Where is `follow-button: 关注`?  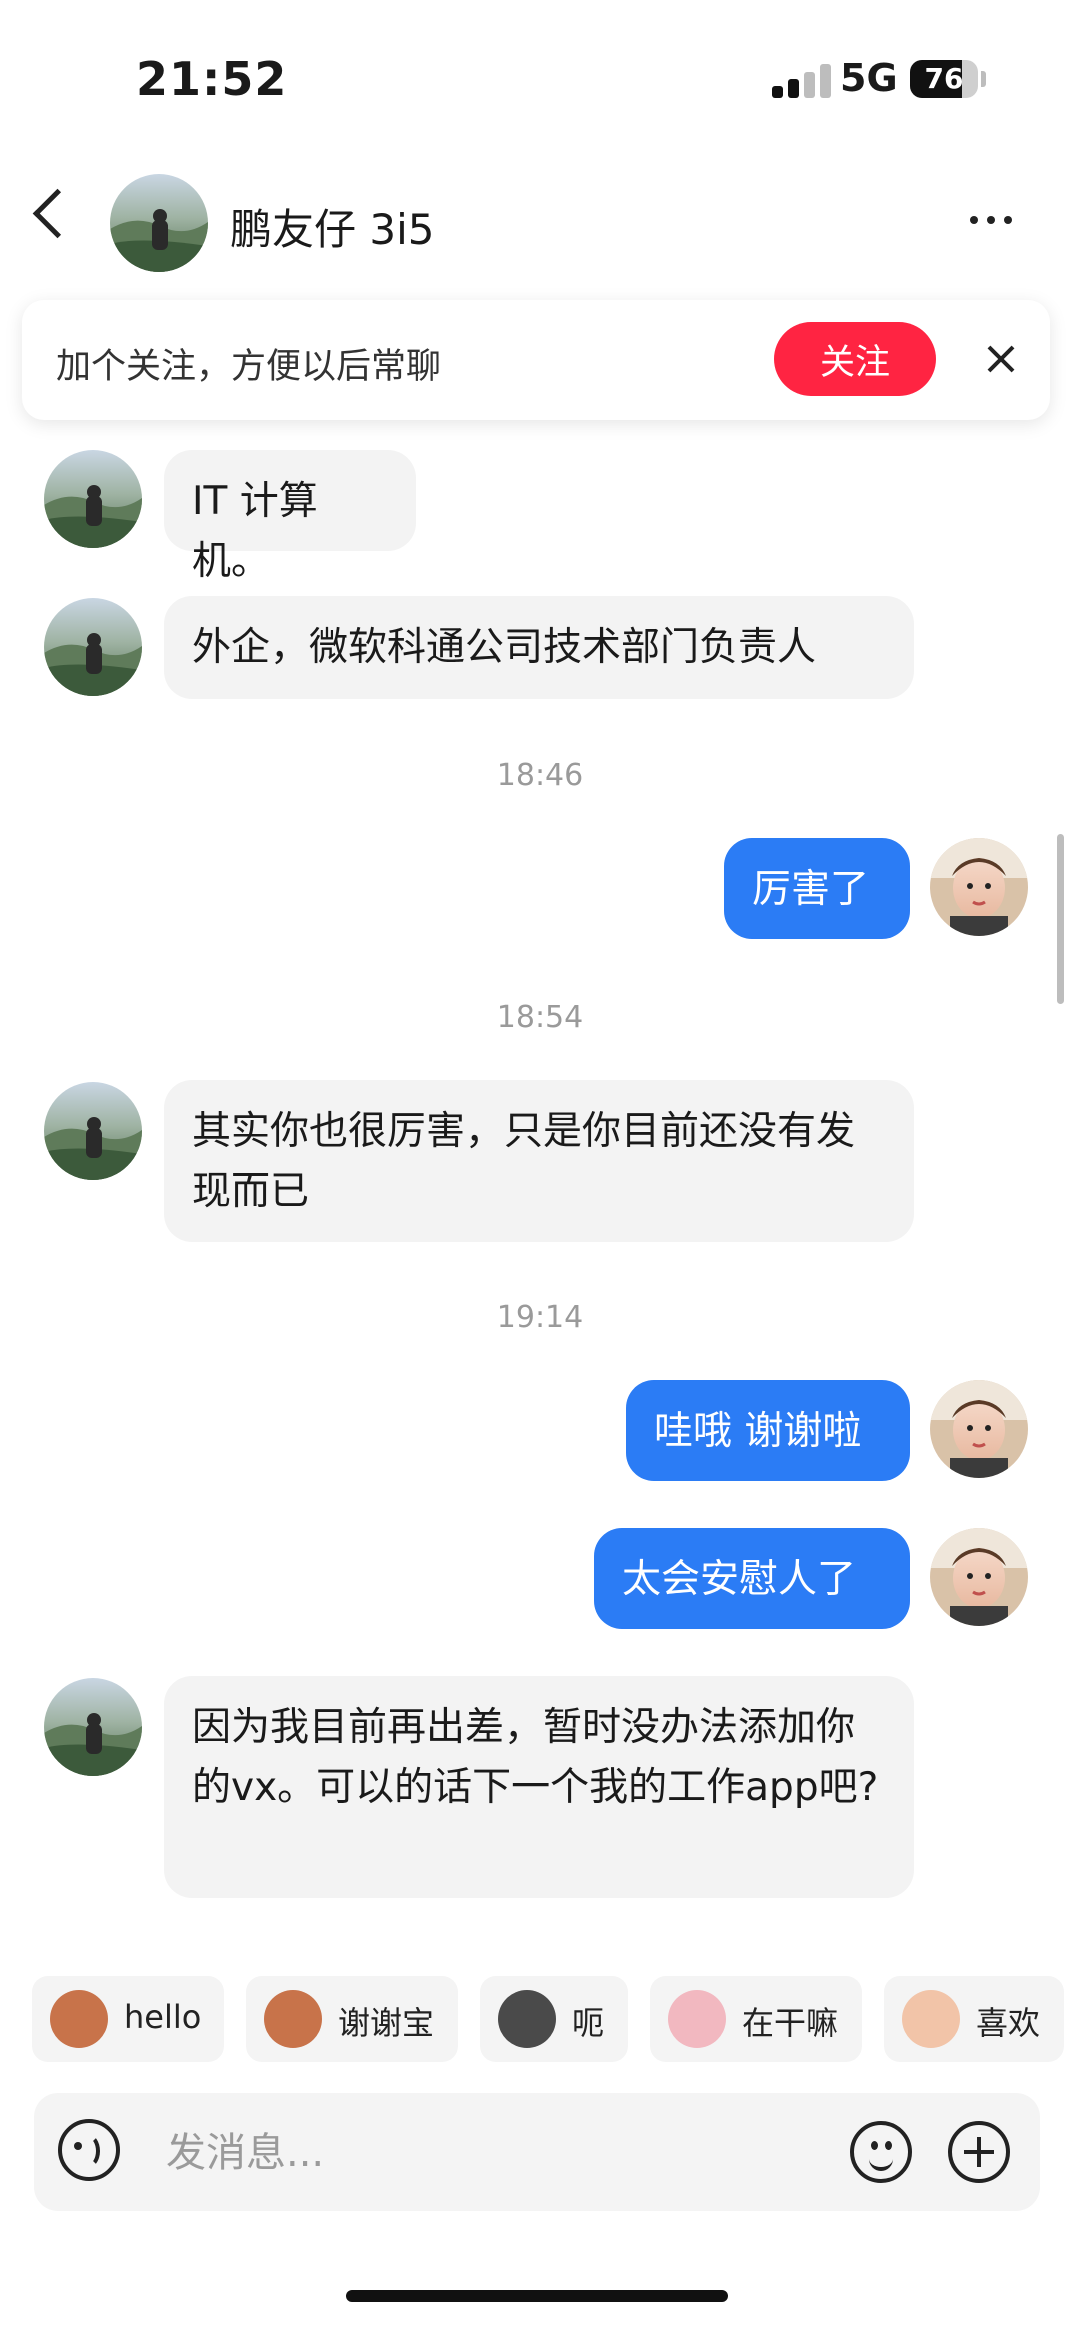
follow-button: 关注 is located at coordinates (855, 359).